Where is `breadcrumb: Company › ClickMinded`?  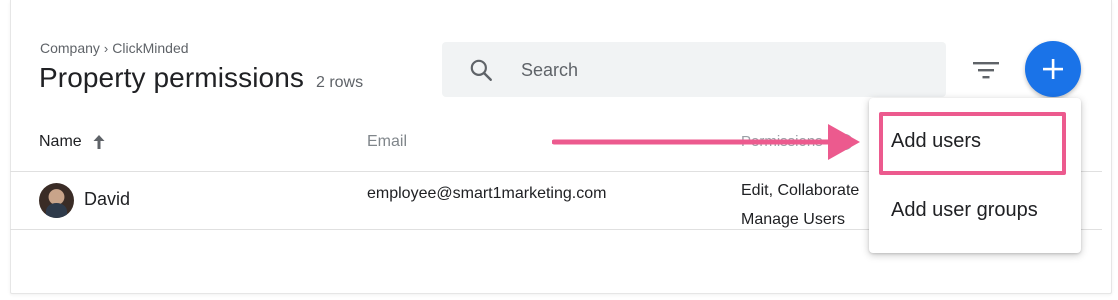
breadcrumb: Company › ClickMinded is located at coordinates (114, 48).